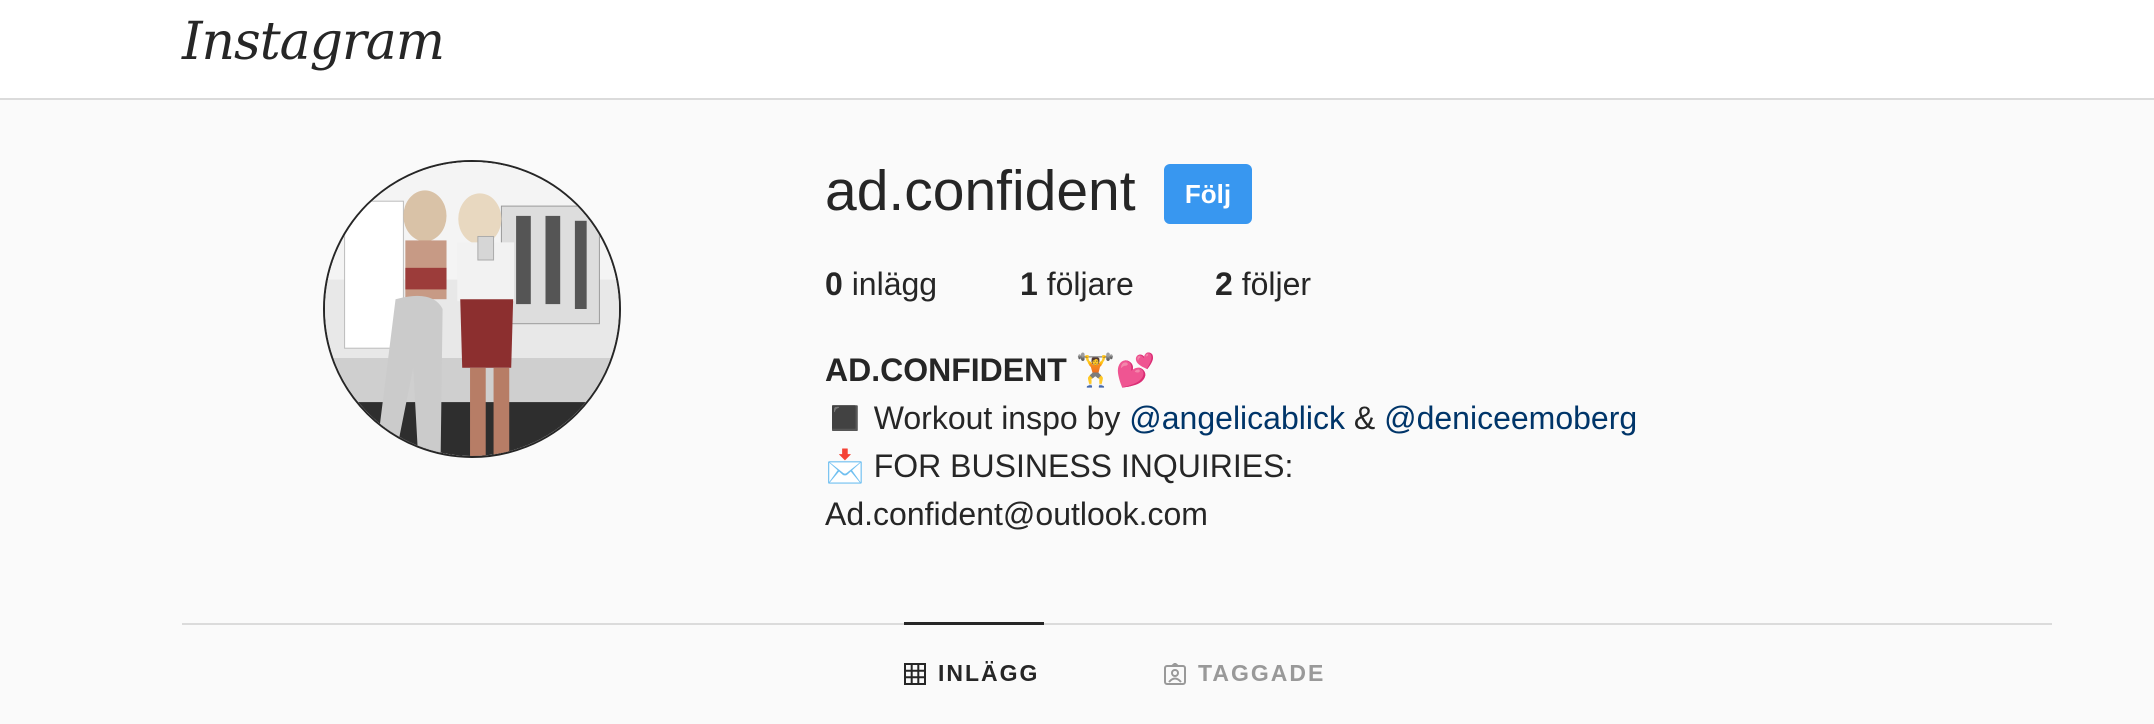 Image resolution: width=2154 pixels, height=724 pixels. I want to click on instagram-logo: Instagram, so click(313, 42).